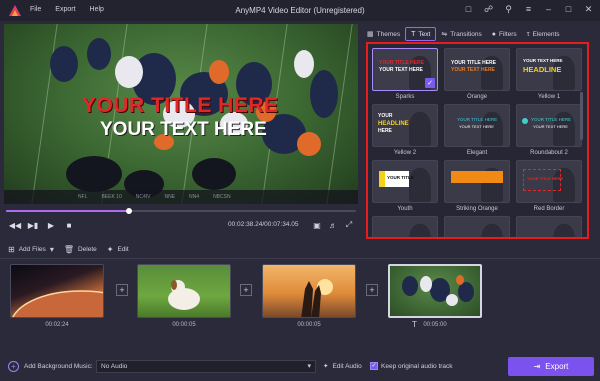 This screenshot has height=381, width=600. I want to click on tab-label: Filters, so click(507, 34).